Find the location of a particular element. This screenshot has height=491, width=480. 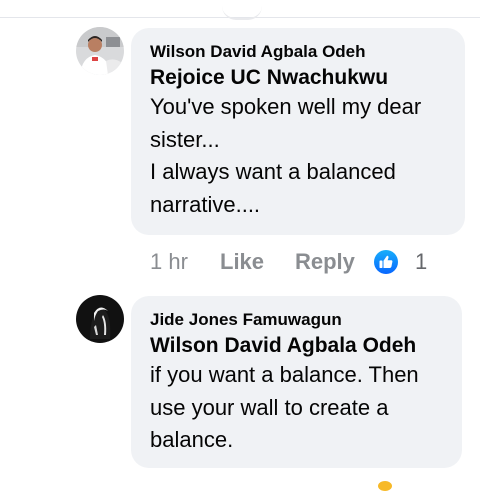

comment-actions: 1 hr Like Reply 1 is located at coordinates (300, 262).